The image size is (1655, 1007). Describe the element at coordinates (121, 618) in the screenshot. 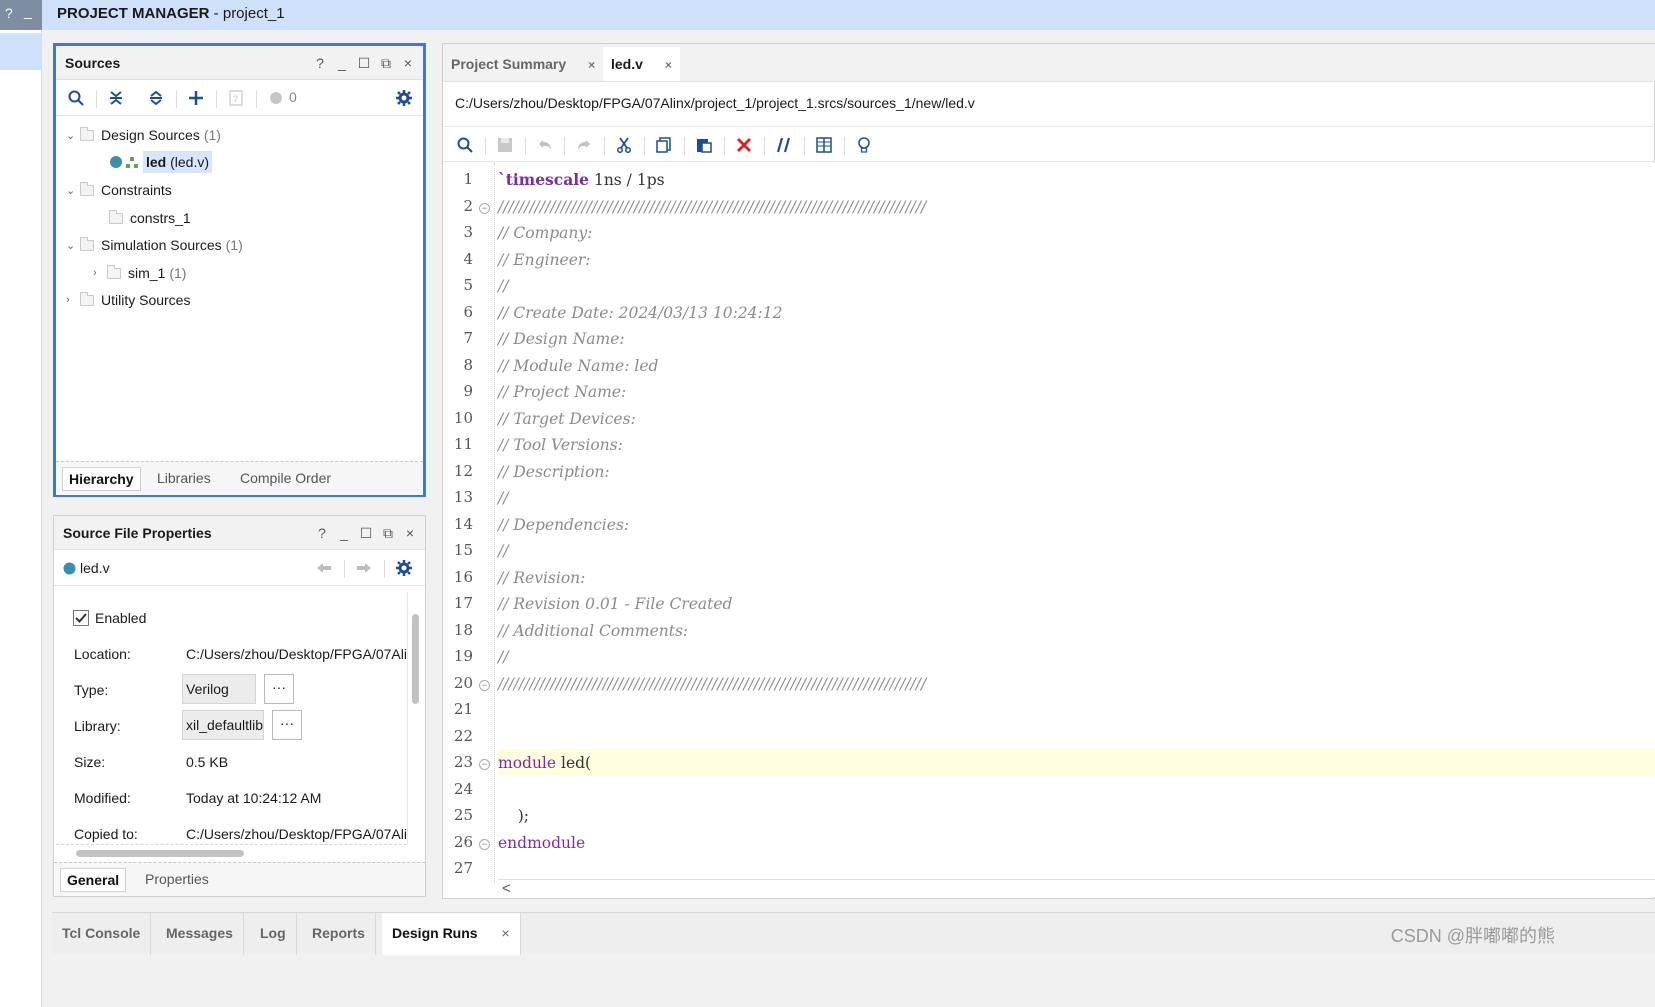

I see `enabled-label: Enabled` at that location.